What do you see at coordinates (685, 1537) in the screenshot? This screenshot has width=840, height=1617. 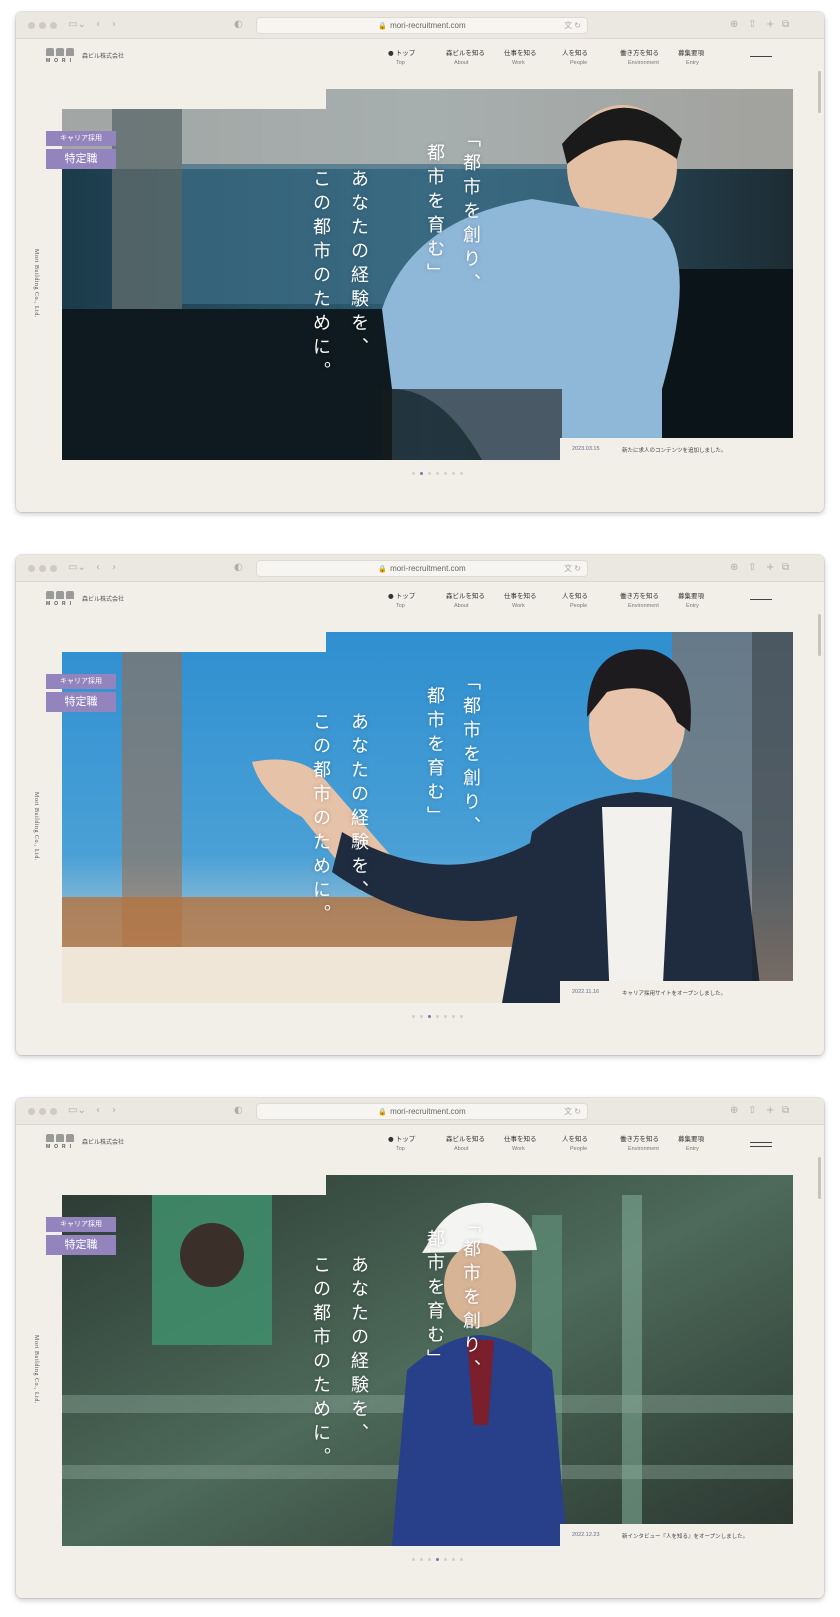 I see `news-text: 新インタビュー『人を知る』をオープンしました。` at bounding box center [685, 1537].